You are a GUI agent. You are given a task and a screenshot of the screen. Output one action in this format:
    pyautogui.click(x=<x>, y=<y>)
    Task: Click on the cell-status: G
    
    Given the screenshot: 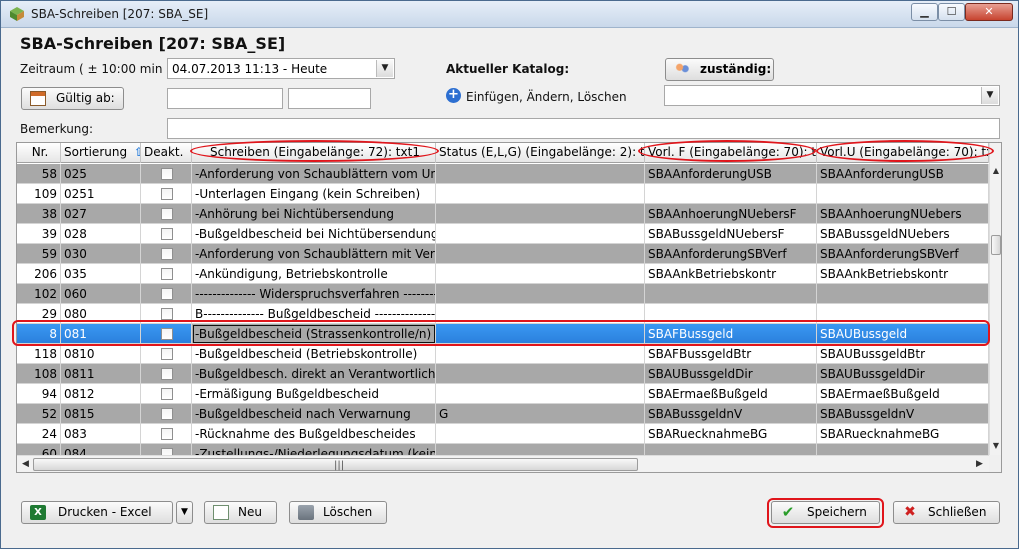 What is the action you would take?
    pyautogui.click(x=540, y=414)
    